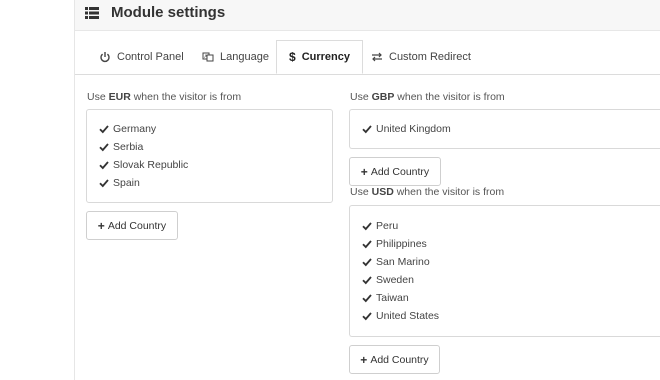 This screenshot has height=380, width=660. I want to click on gbp-group-label: Use GBP when the visitor is from, so click(427, 97).